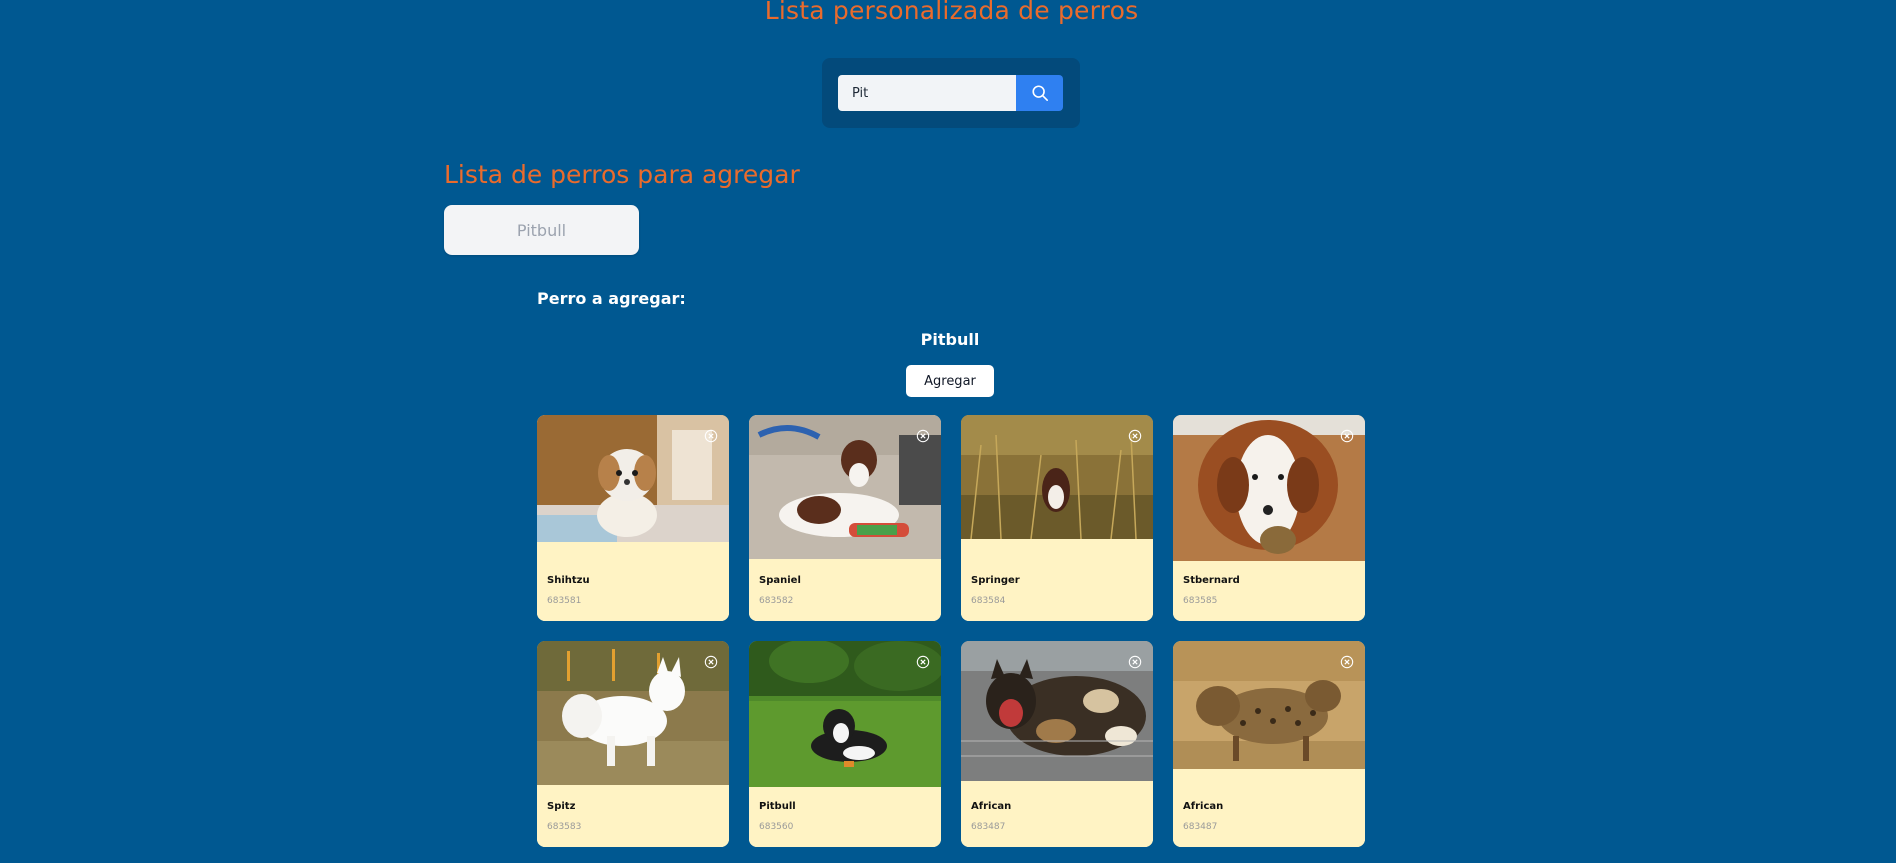  I want to click on dog-name: Springer, so click(995, 580).